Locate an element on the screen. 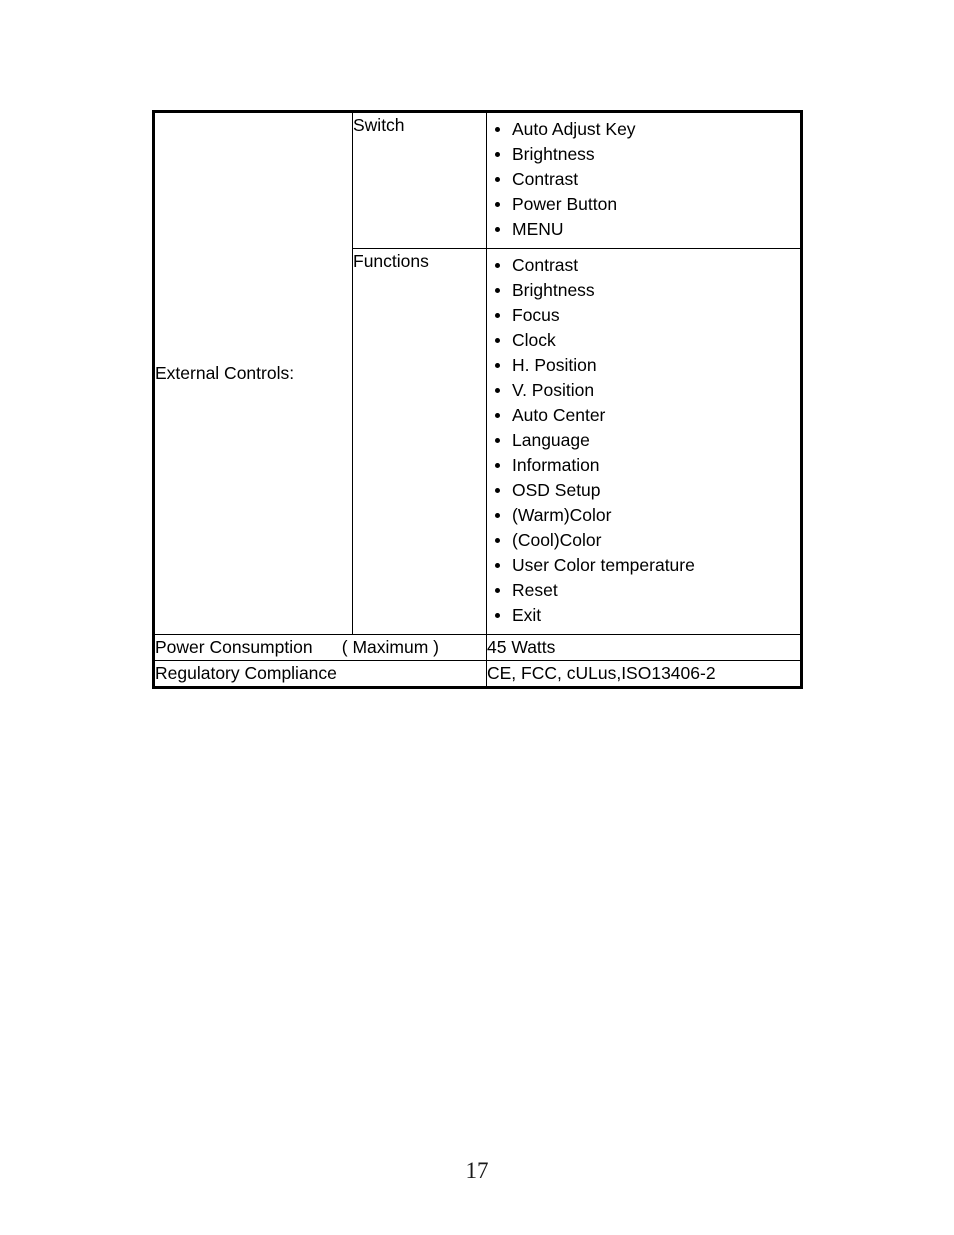 The height and width of the screenshot is (1235, 954). list-item: Power Button is located at coordinates (643, 204).